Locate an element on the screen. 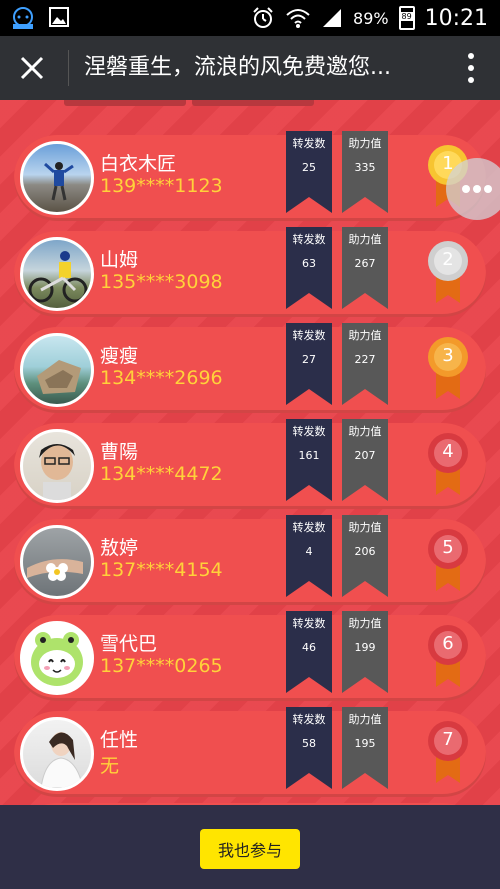 Image resolution: width=500 pixels, height=889 pixels. help-value-ribbon: 助力值 195 is located at coordinates (365, 748).